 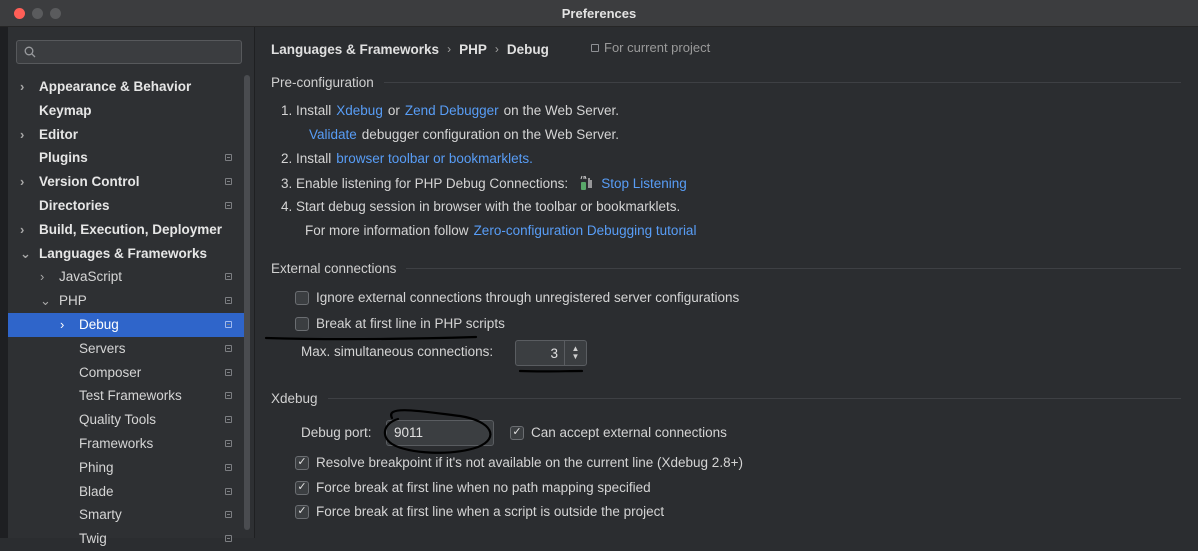 I want to click on debug-port-input: 9011, so click(x=440, y=433).